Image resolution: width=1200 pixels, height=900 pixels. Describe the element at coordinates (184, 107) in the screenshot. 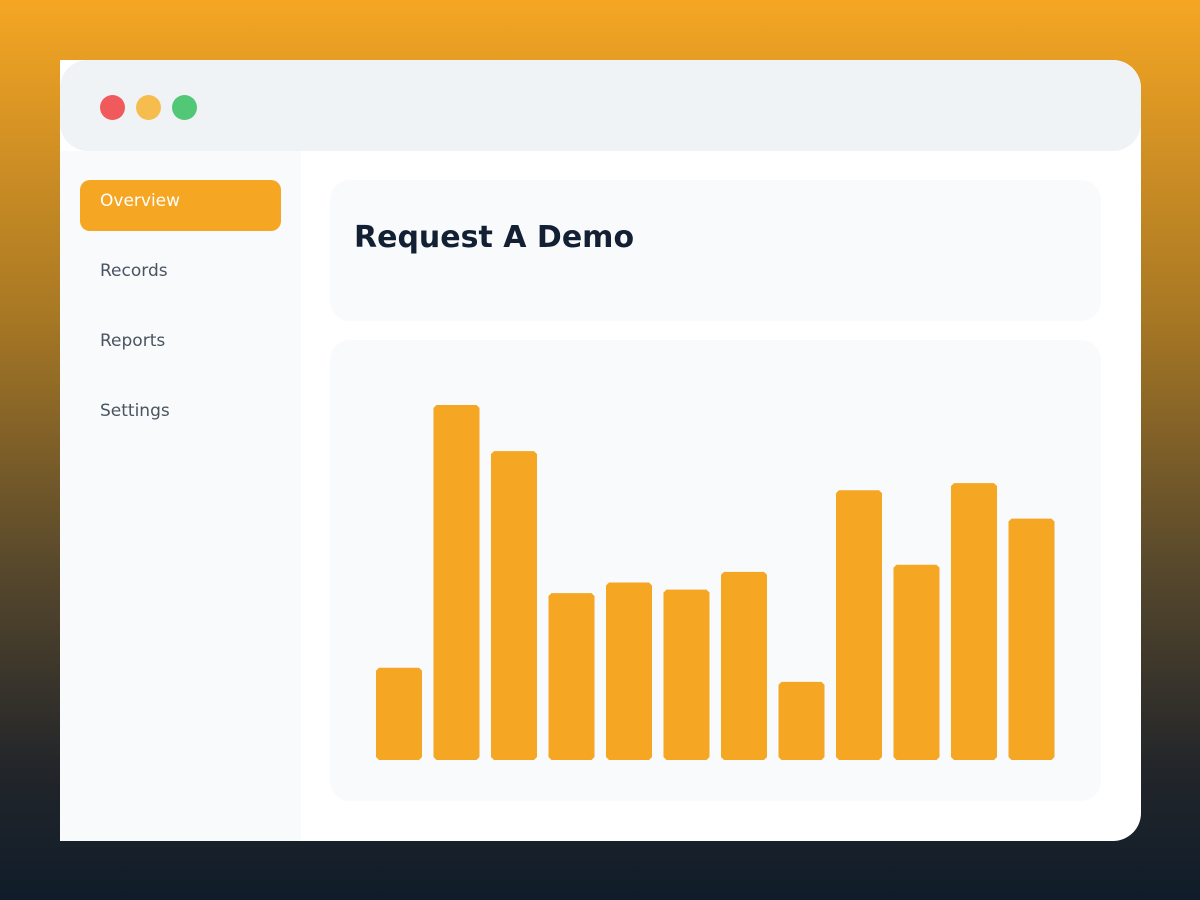

I see `maximize-window-button` at that location.